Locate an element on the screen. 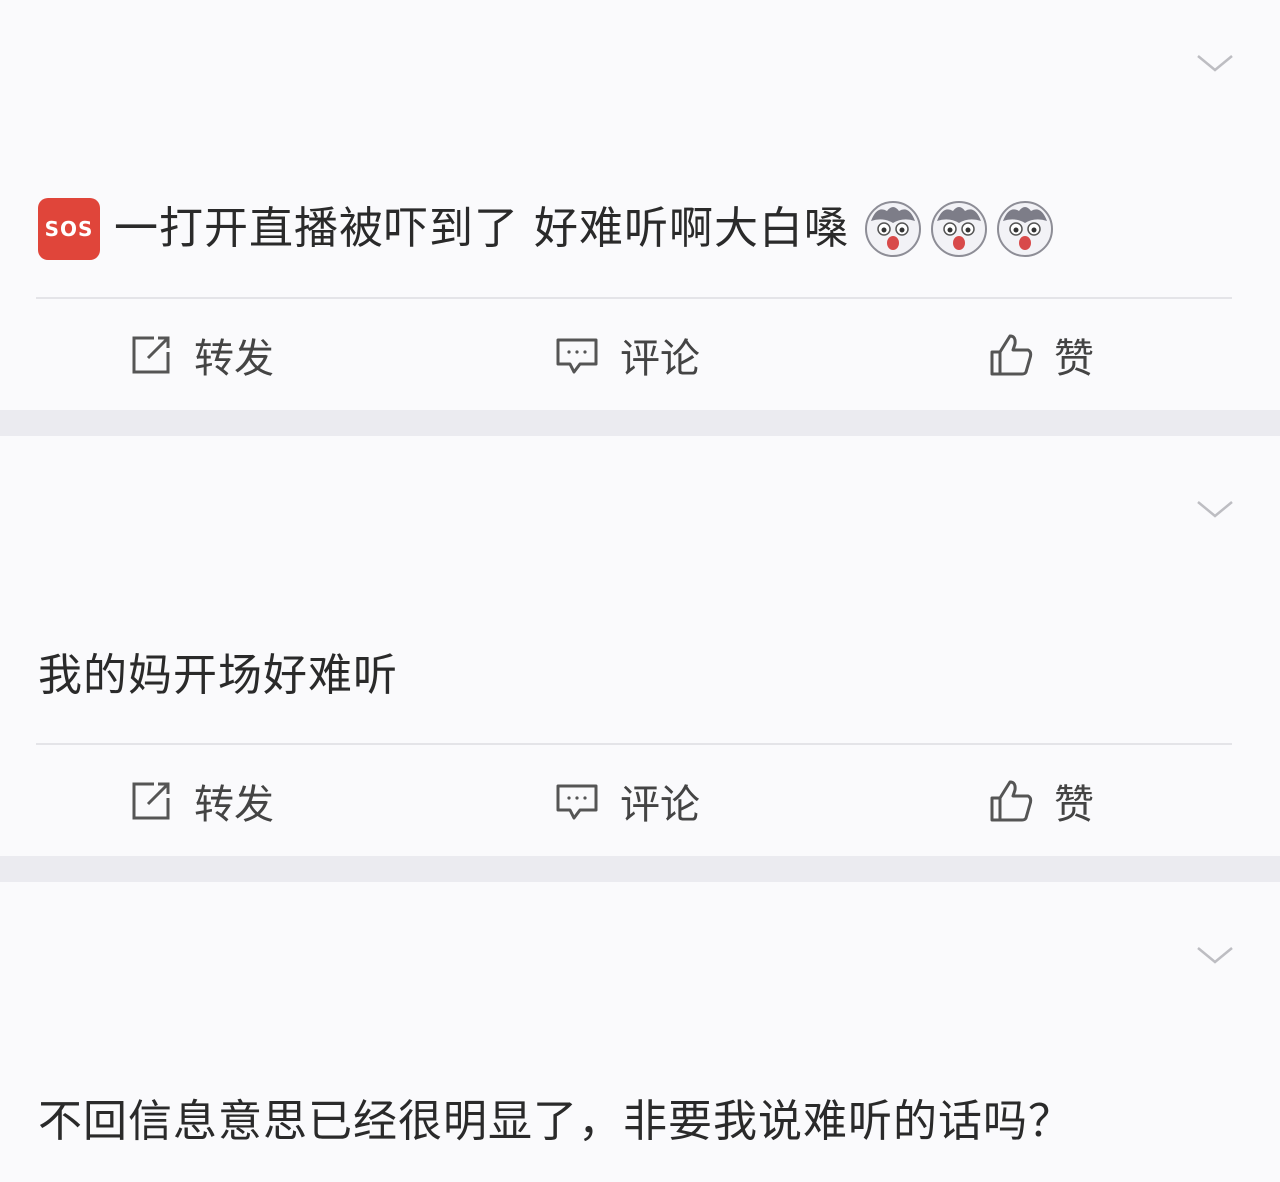  post-text: 一打开直播被吓到了 好难听啊大白嗓 is located at coordinates (481, 228).